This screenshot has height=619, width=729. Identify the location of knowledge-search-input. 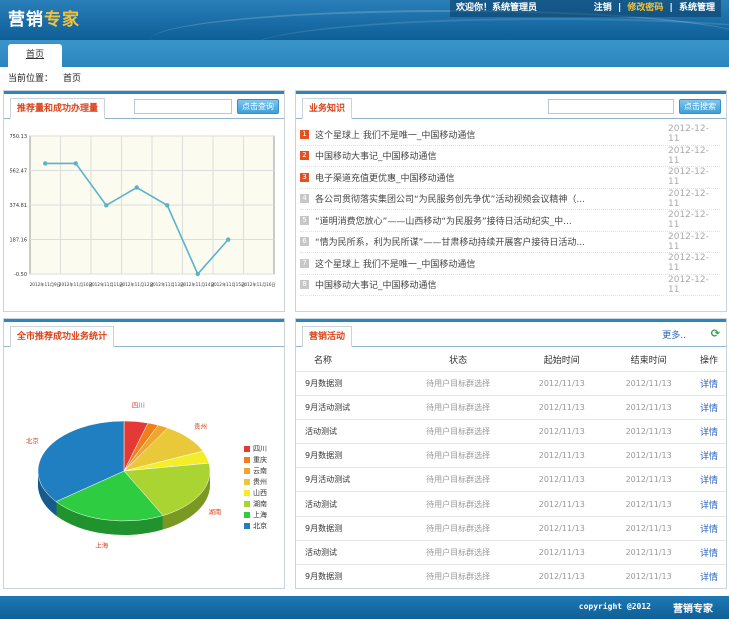
(611, 106).